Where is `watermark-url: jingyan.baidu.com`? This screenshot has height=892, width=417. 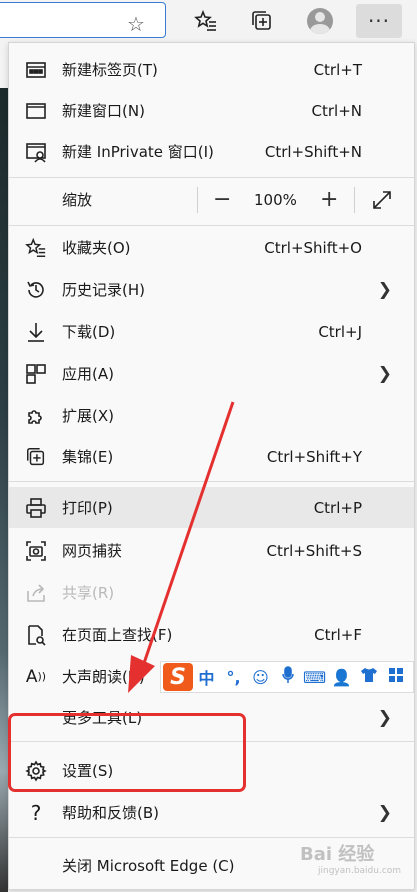
watermark-url: jingyan.baidu.com is located at coordinates (360, 871).